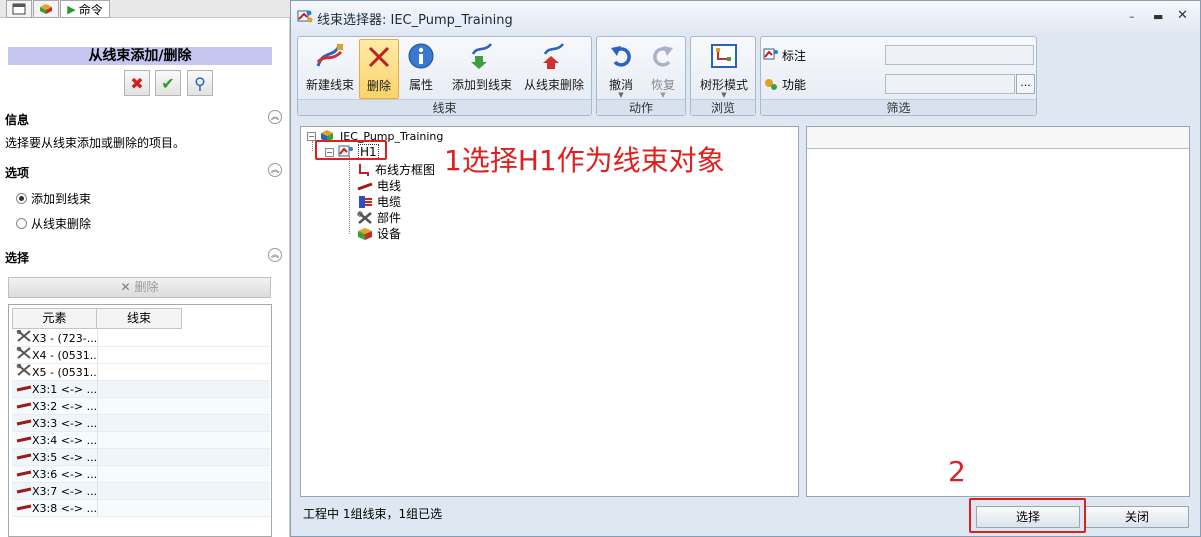 This screenshot has width=1201, height=537. What do you see at coordinates (405, 170) in the screenshot?
I see `block-diagram-label: 布线方框图` at bounding box center [405, 170].